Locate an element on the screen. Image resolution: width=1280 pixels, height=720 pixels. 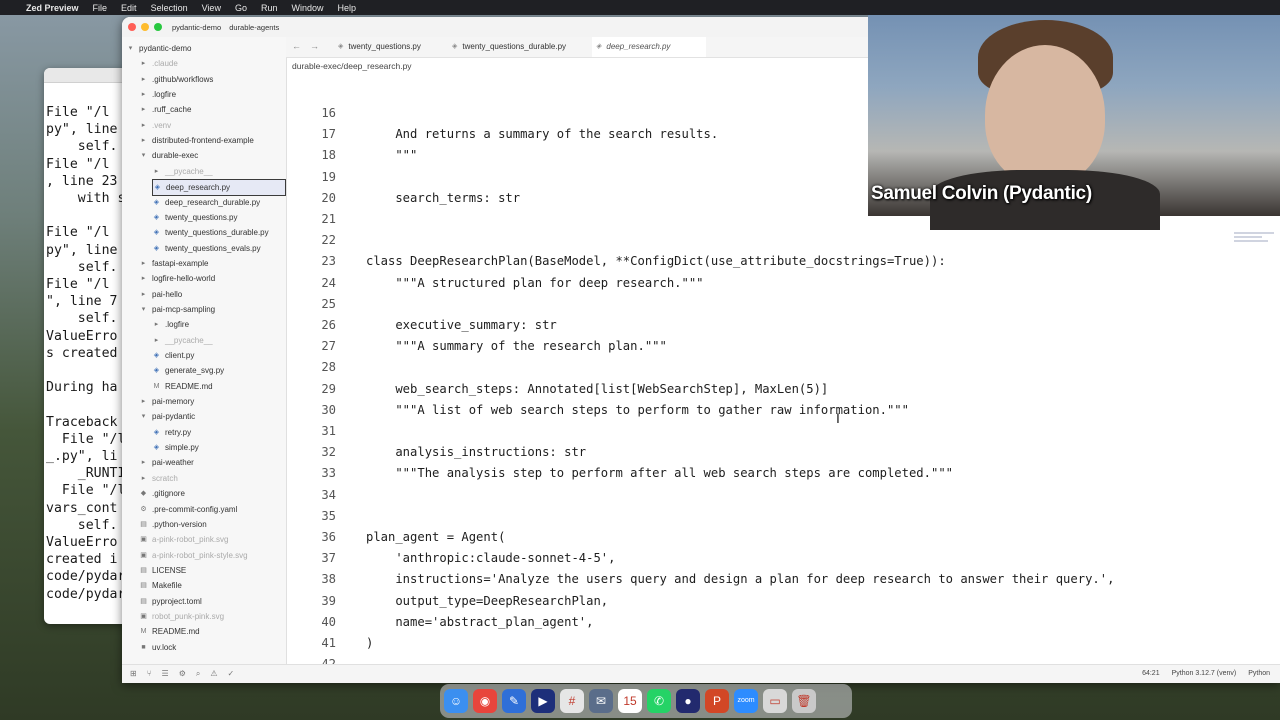
tab-twenty-questions-durable: ◈ twenty_questions_durable.py is located at coordinates (520, 47).